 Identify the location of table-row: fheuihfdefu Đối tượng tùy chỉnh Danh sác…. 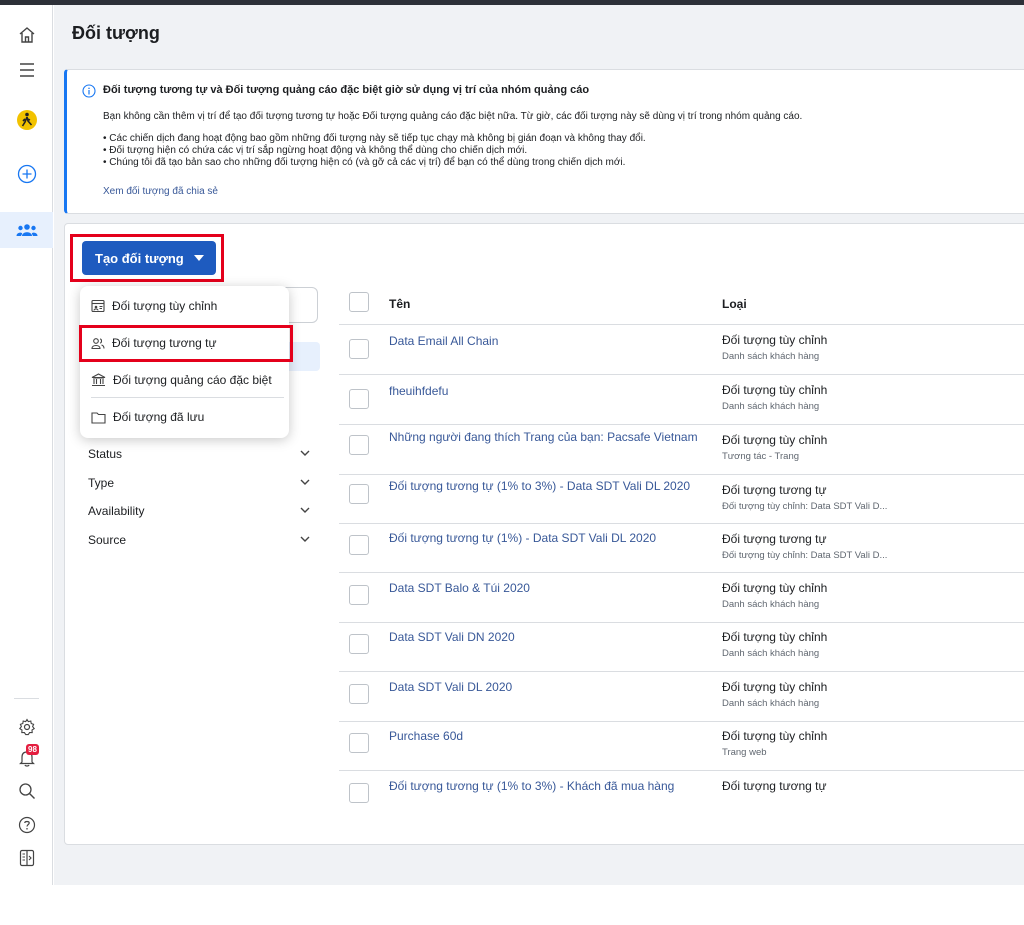
(681, 400).